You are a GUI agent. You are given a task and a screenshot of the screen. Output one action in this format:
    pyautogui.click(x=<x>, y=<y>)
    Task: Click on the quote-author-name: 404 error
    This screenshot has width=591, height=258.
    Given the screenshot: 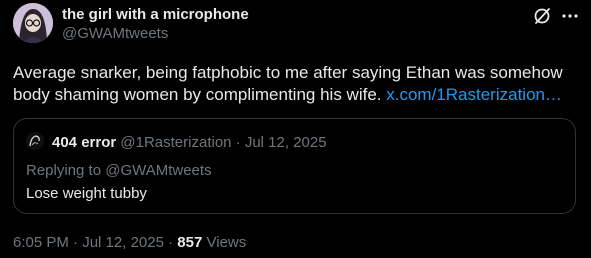 What is the action you would take?
    pyautogui.click(x=84, y=142)
    